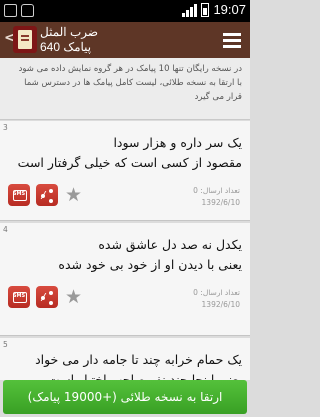 The height and width of the screenshot is (417, 320). Describe the element at coordinates (125, 11) in the screenshot. I see `status-bar: 19:07` at that location.